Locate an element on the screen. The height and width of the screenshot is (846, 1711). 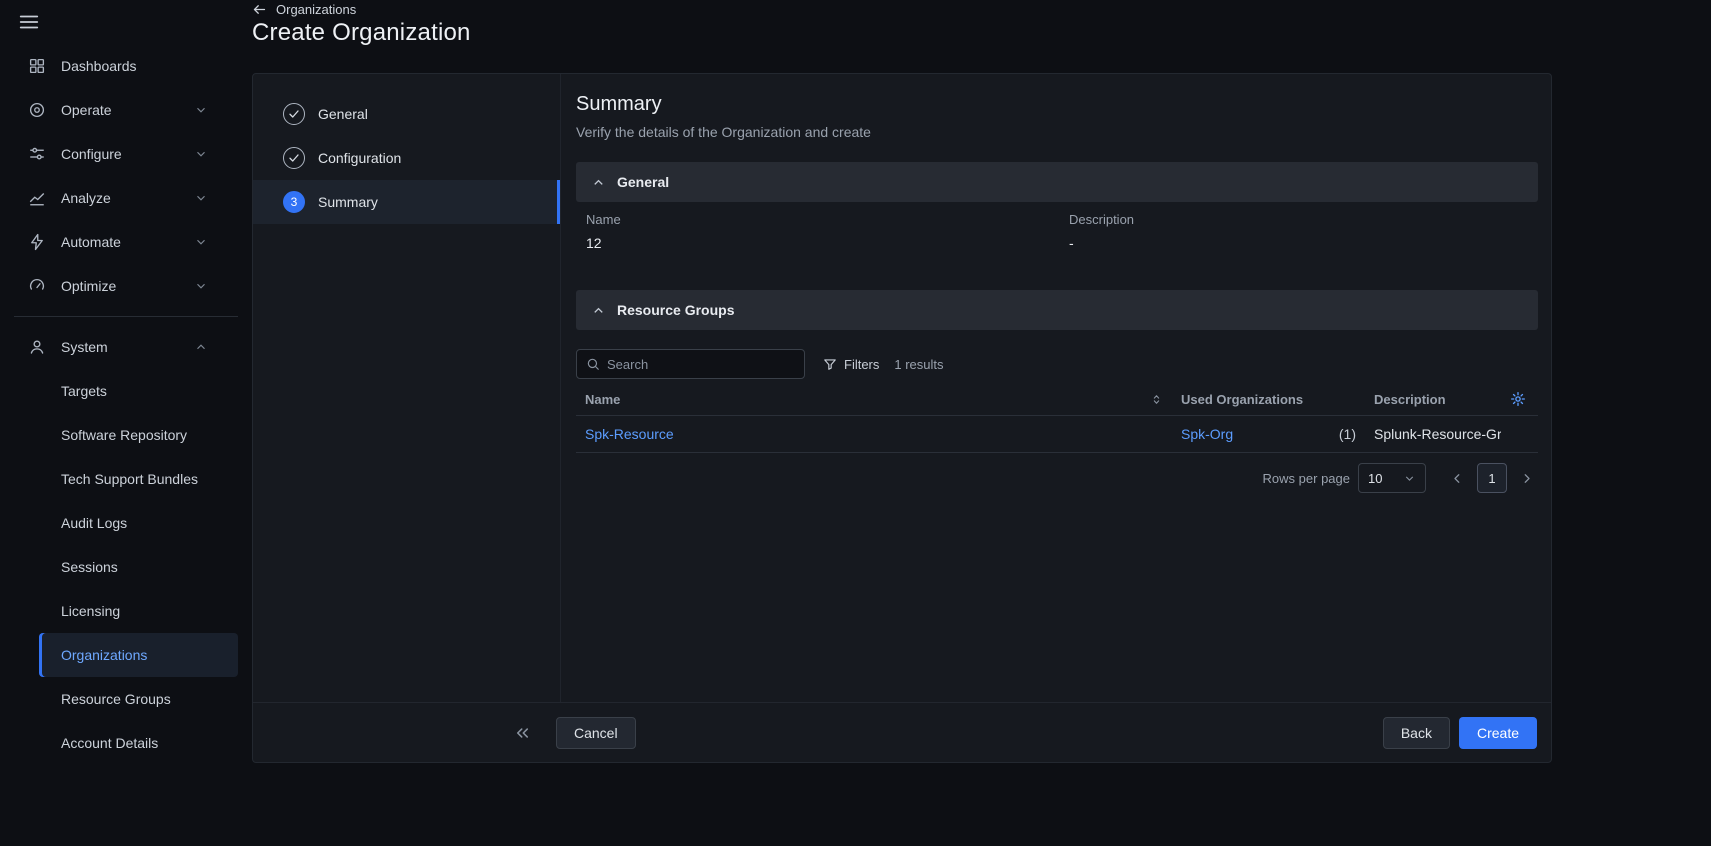
gear-icon is located at coordinates (1519, 399).